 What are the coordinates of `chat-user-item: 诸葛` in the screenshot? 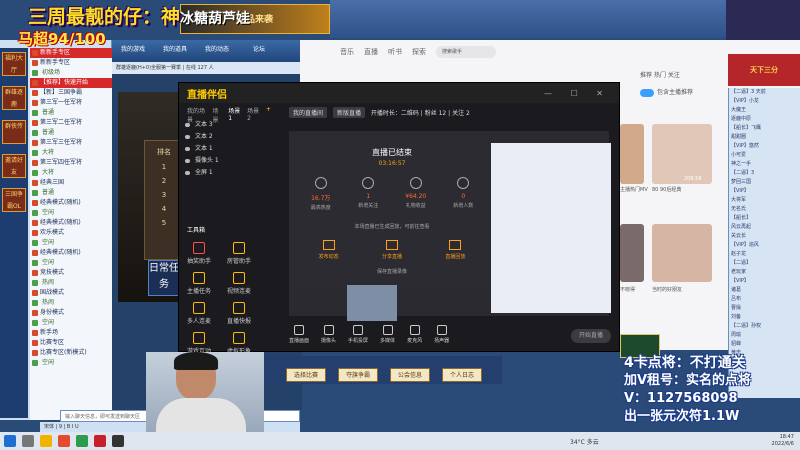 It's located at (764, 290).